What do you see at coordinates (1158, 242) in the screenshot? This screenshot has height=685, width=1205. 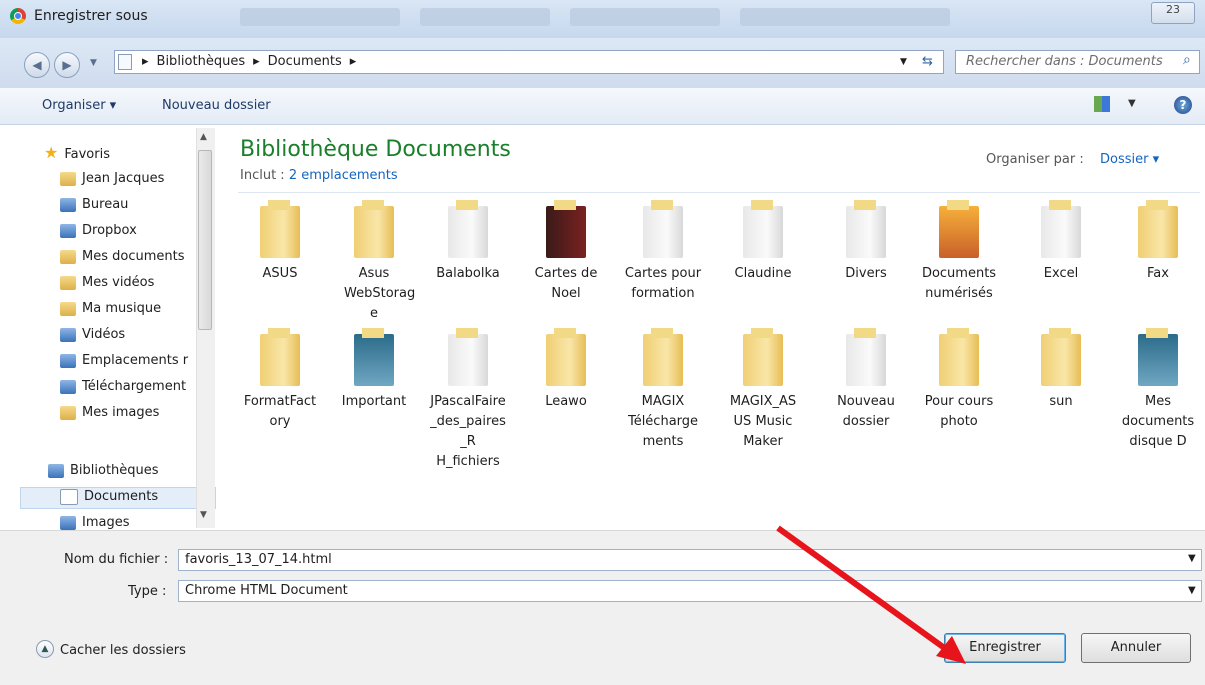 I see `folder-tile: Fax` at bounding box center [1158, 242].